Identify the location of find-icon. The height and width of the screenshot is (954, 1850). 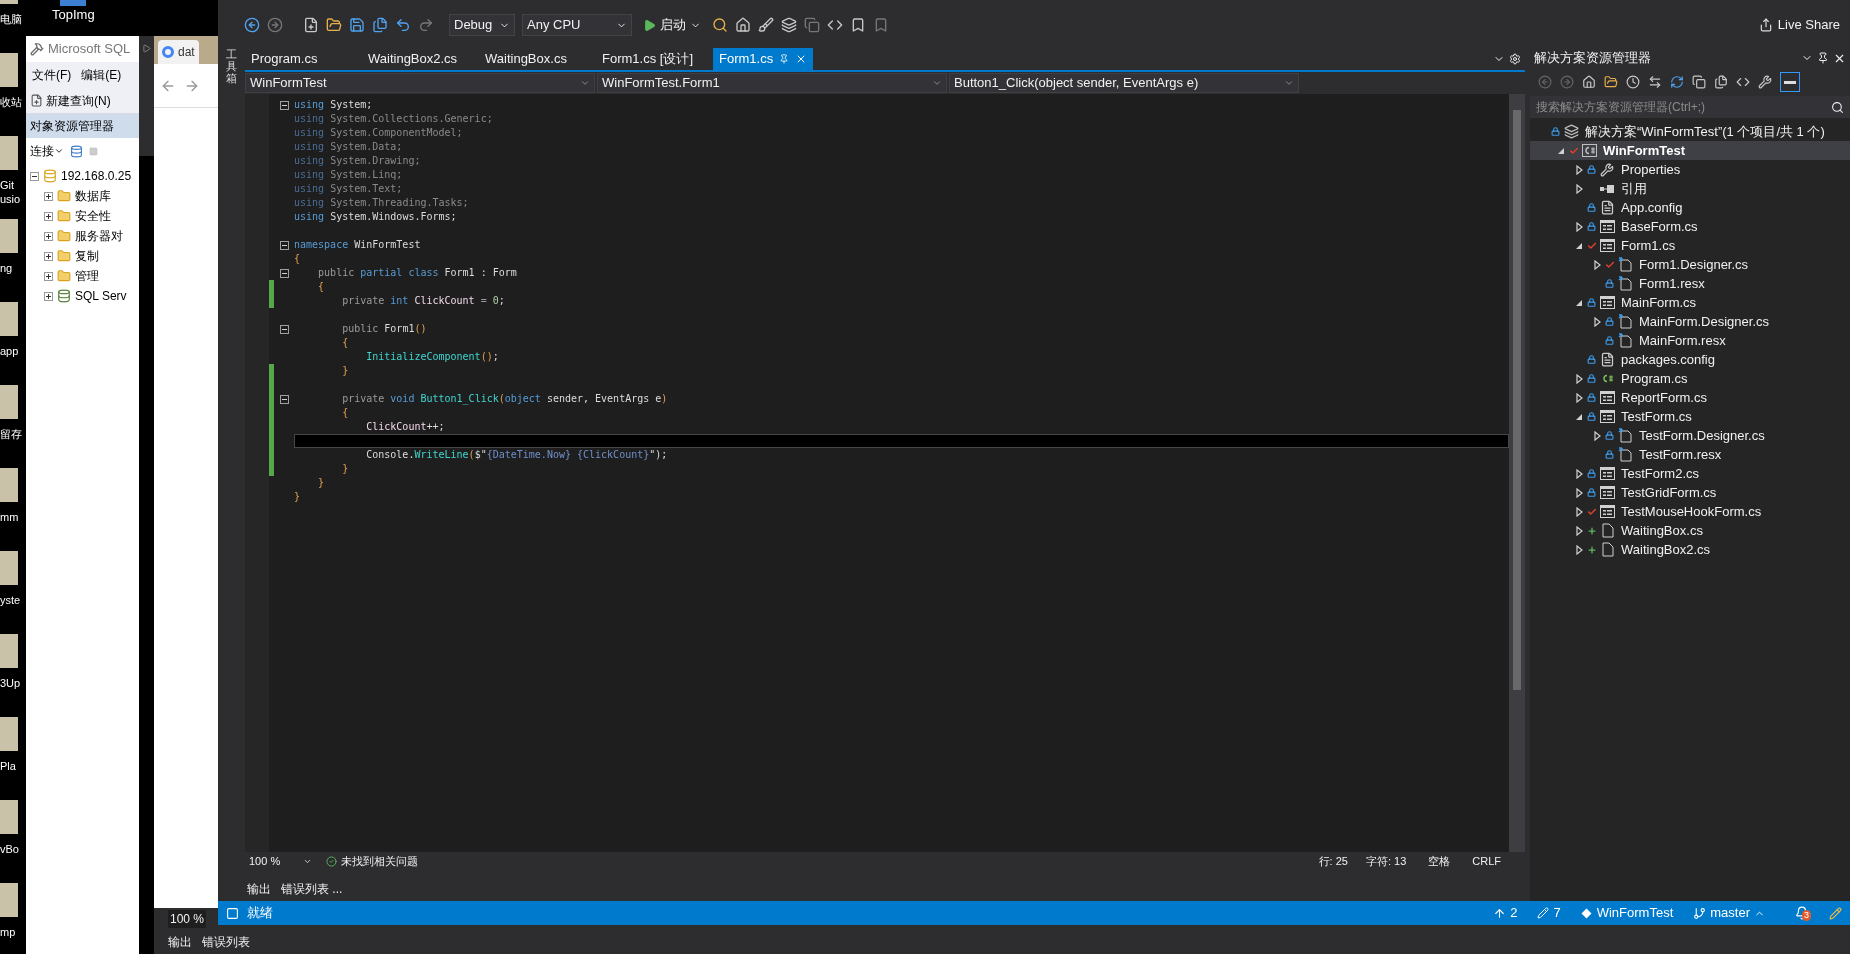
(720, 25).